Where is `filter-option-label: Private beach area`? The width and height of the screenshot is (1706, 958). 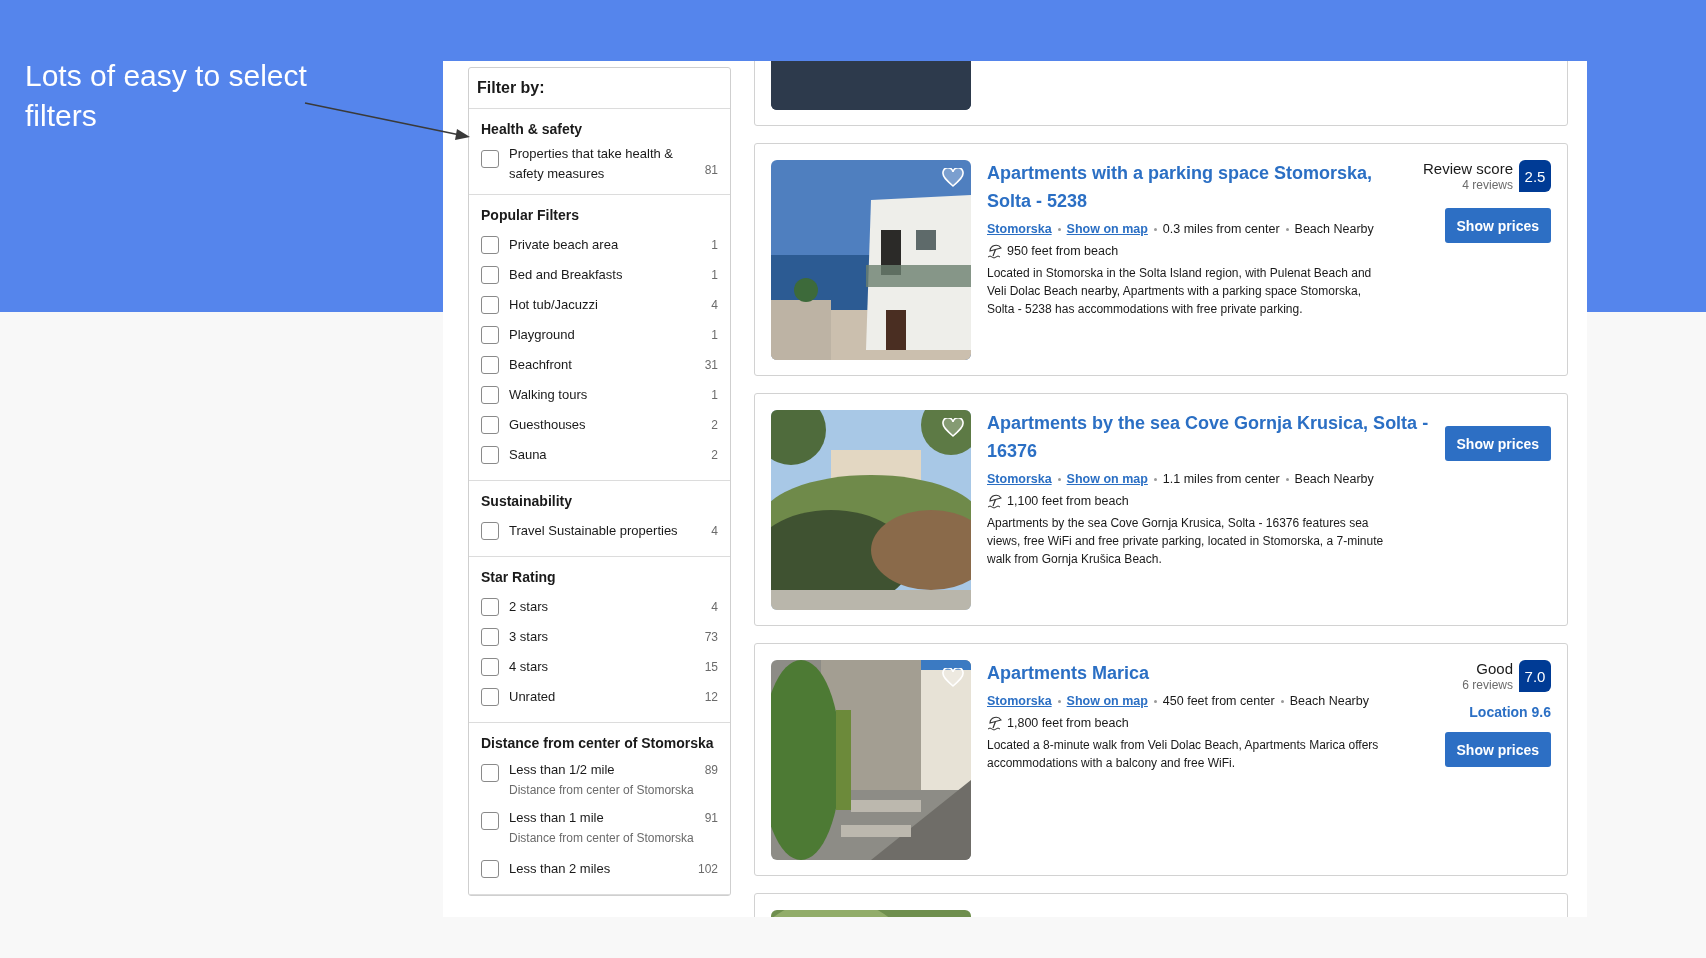 filter-option-label: Private beach area is located at coordinates (606, 245).